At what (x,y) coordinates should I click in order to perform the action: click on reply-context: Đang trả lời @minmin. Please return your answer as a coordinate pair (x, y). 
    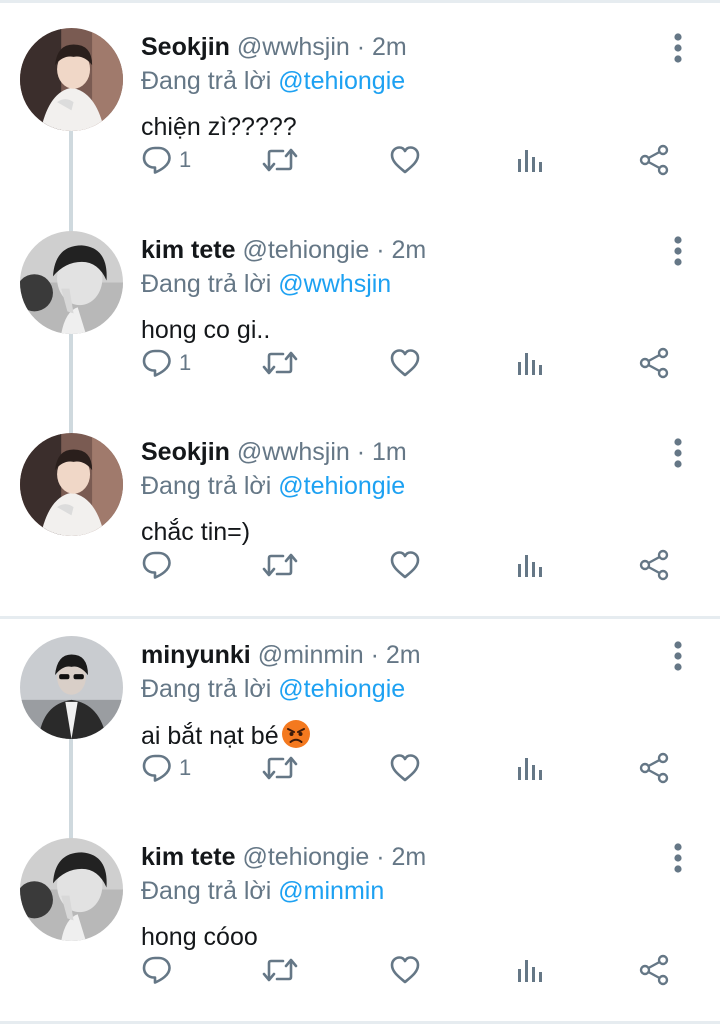
    Looking at the image, I should click on (262, 891).